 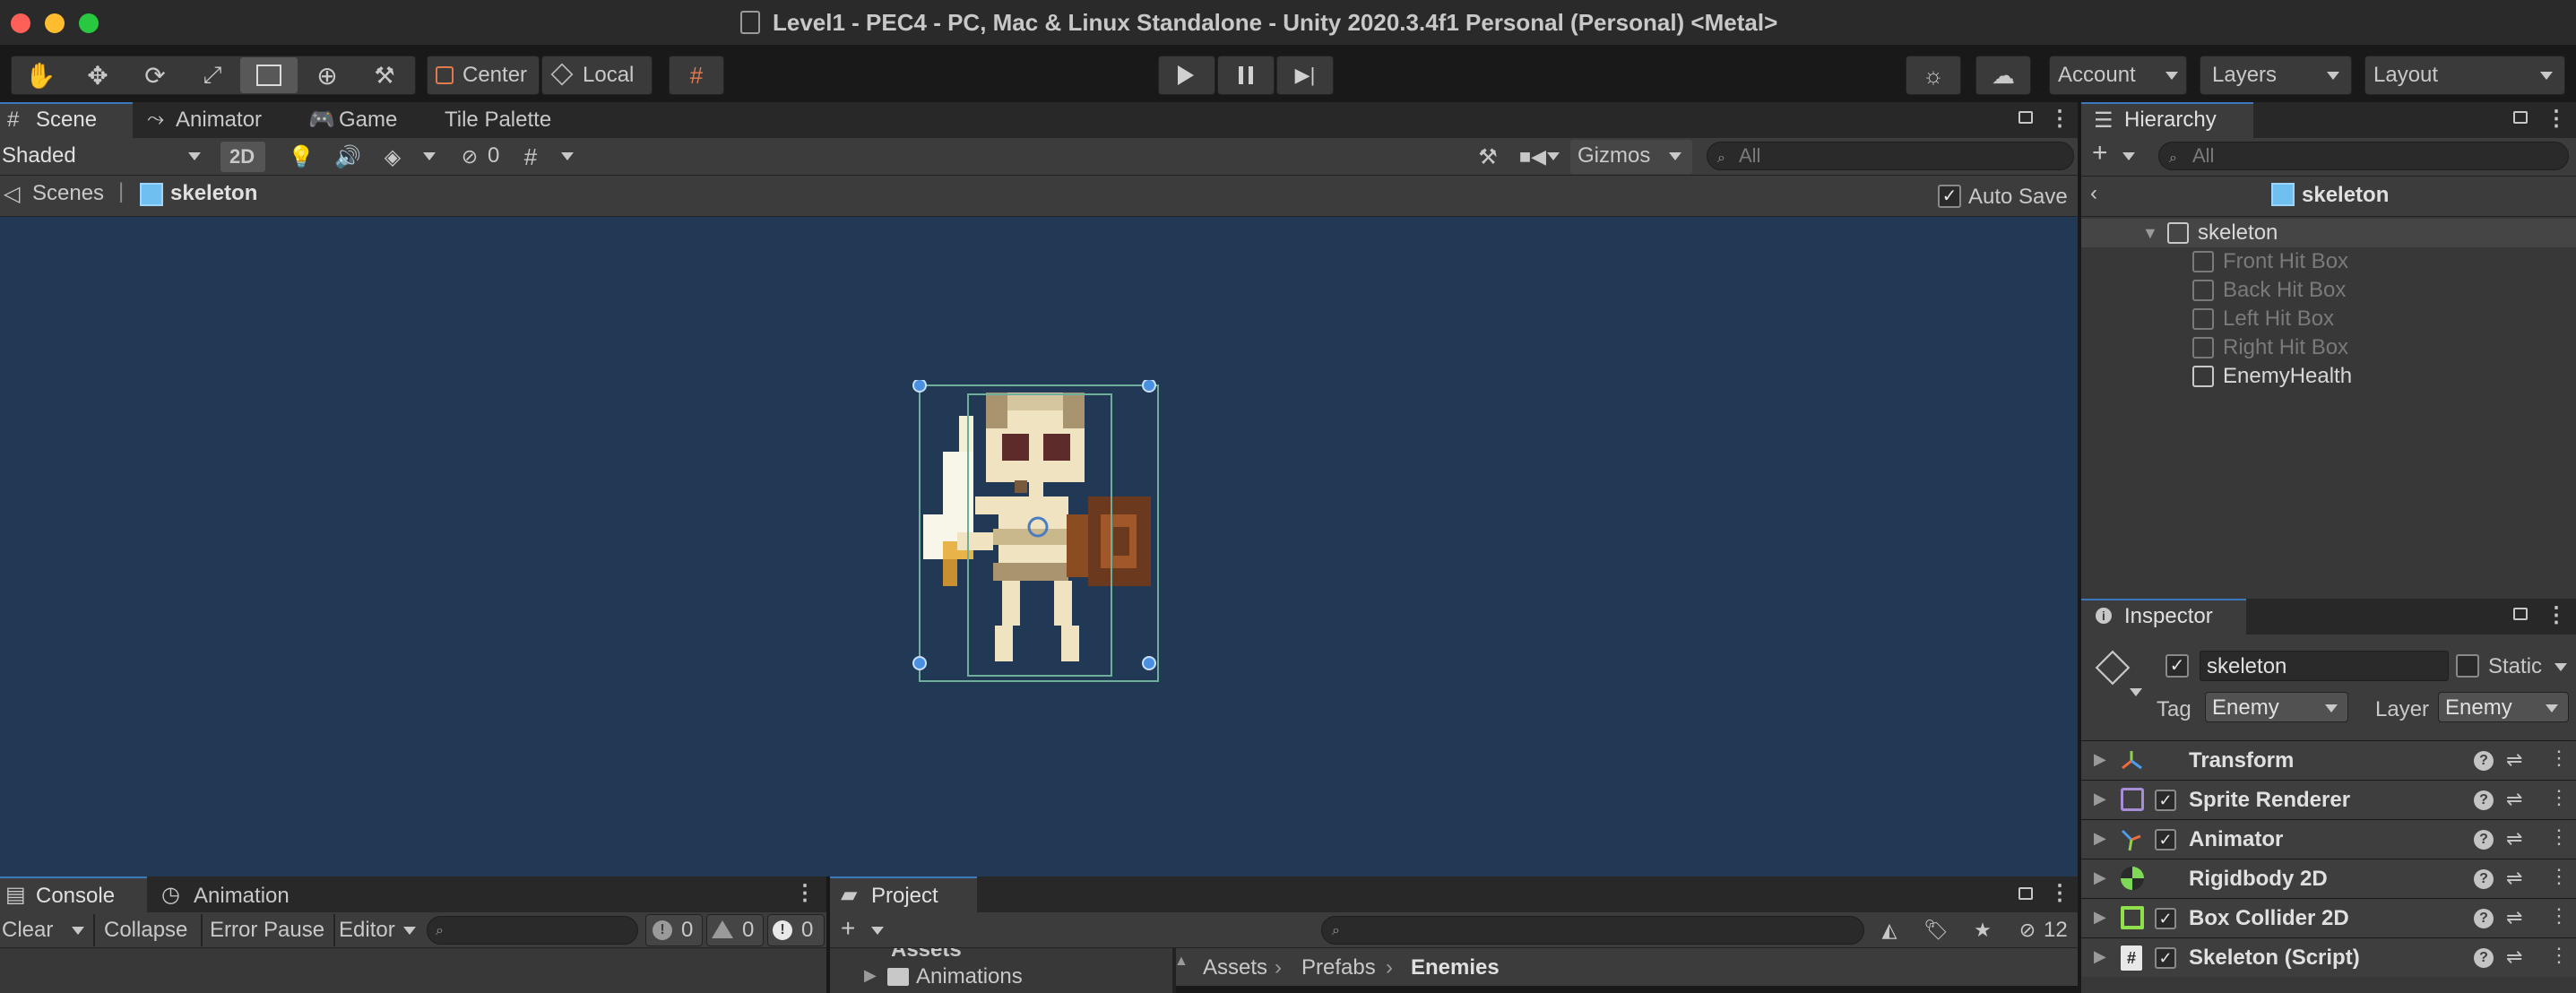 What do you see at coordinates (269, 75) in the screenshot?
I see `rect-tool-icon` at bounding box center [269, 75].